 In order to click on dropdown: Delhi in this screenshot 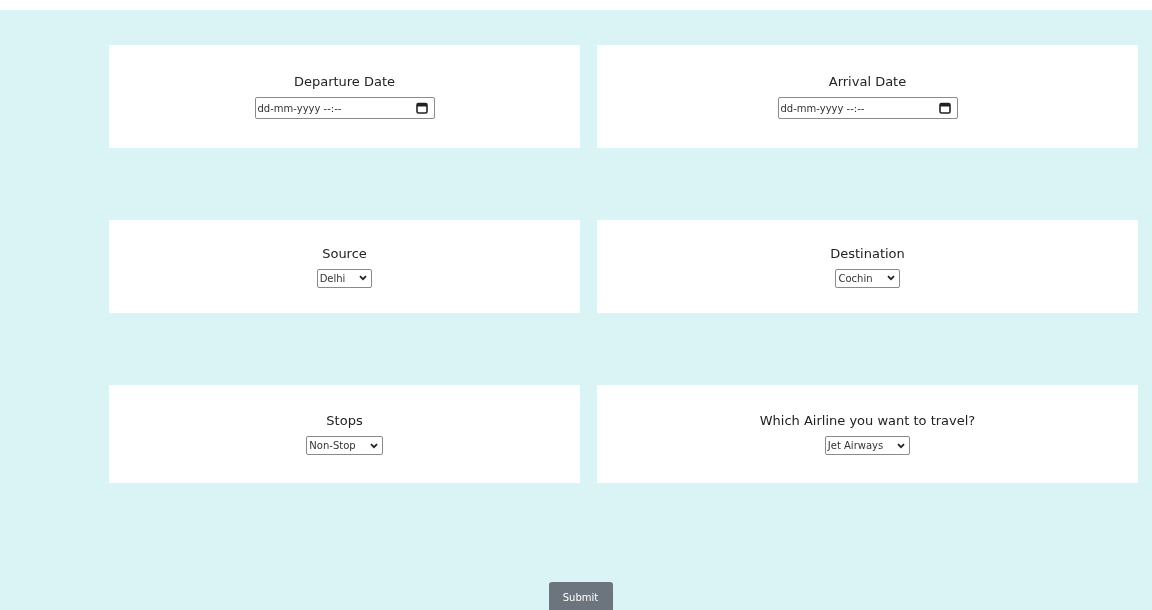, I will do `click(344, 278)`.